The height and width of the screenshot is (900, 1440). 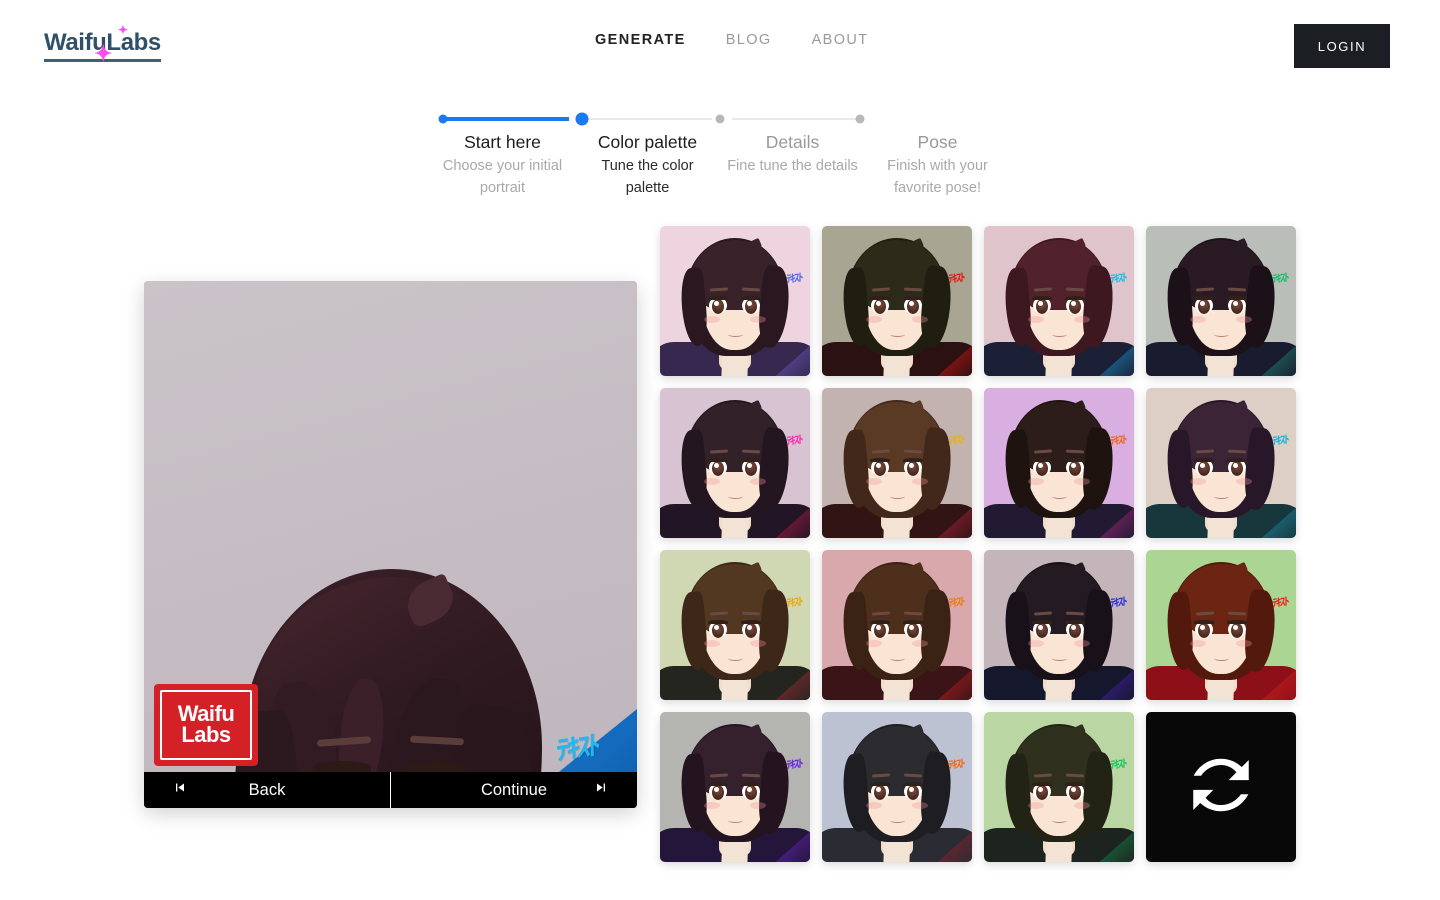 I want to click on step-title: Details, so click(x=792, y=142).